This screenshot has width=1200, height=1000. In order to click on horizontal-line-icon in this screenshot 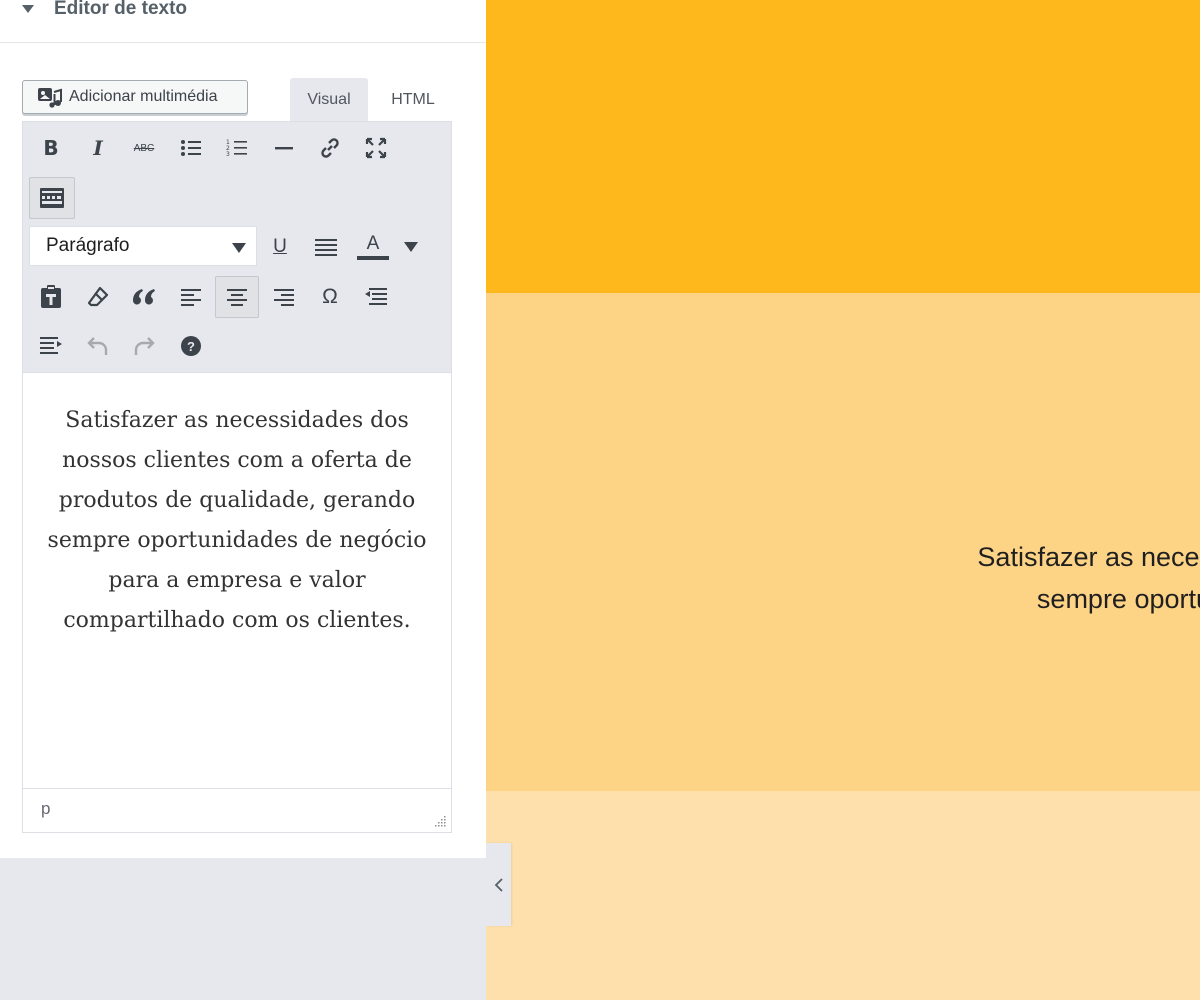, I will do `click(284, 148)`.